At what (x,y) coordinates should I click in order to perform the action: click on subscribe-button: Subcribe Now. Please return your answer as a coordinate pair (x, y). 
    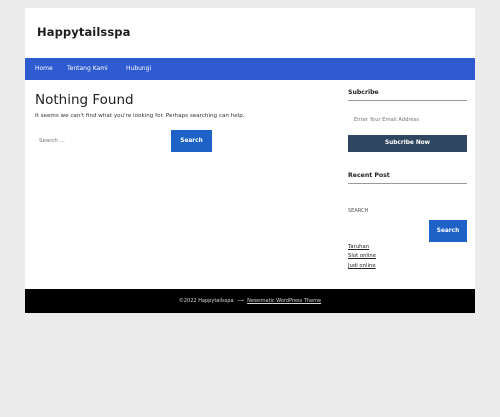
    Looking at the image, I should click on (407, 143).